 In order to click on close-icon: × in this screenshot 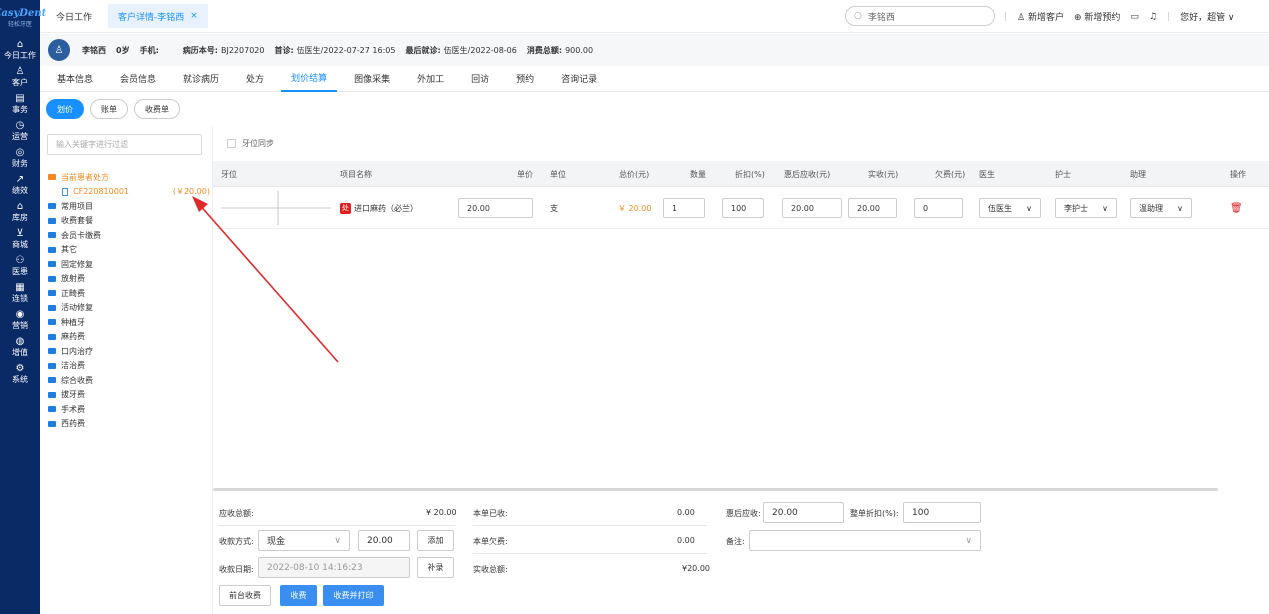, I will do `click(194, 16)`.